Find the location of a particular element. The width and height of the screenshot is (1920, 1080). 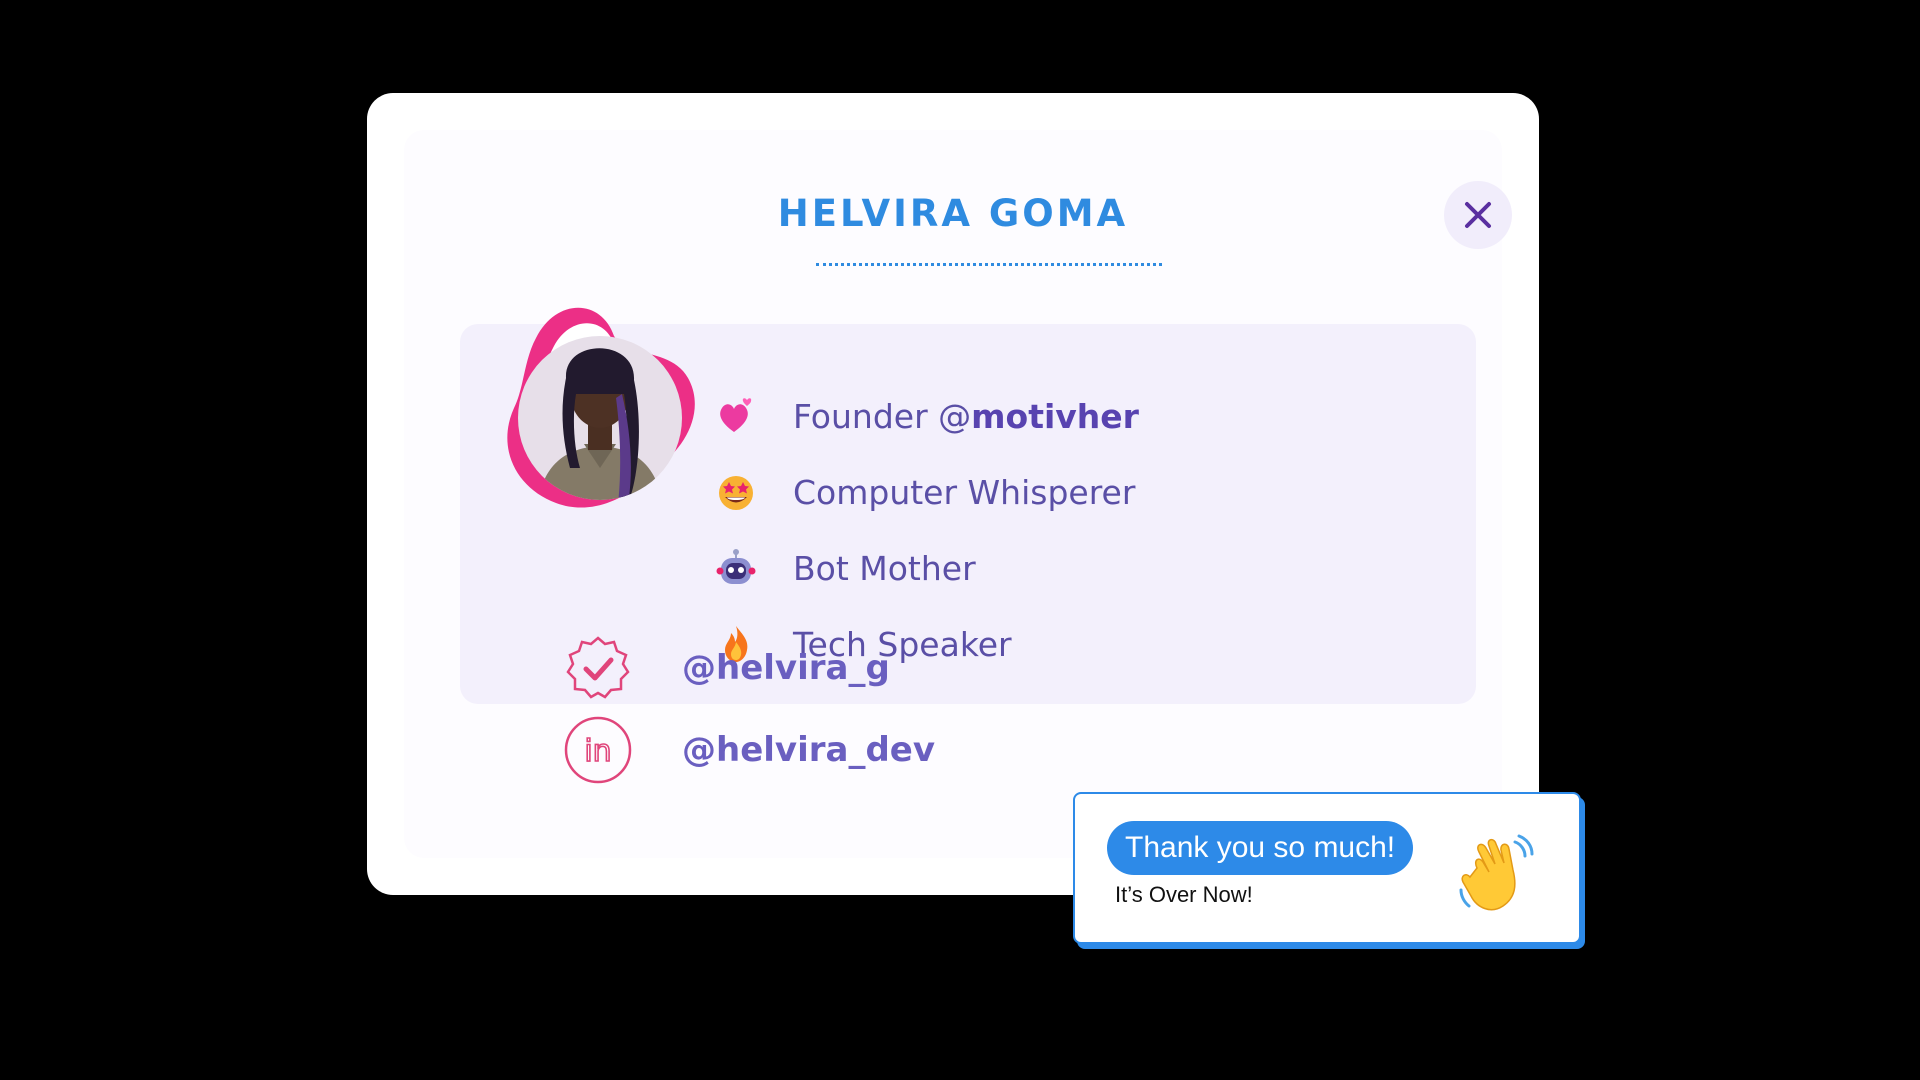

robot-icon is located at coordinates (736, 568).